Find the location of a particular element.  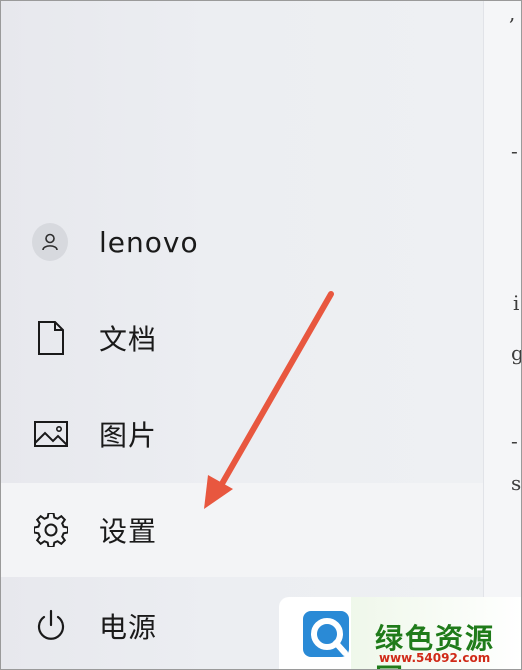

watermark-logo-badge is located at coordinates (315, 633).